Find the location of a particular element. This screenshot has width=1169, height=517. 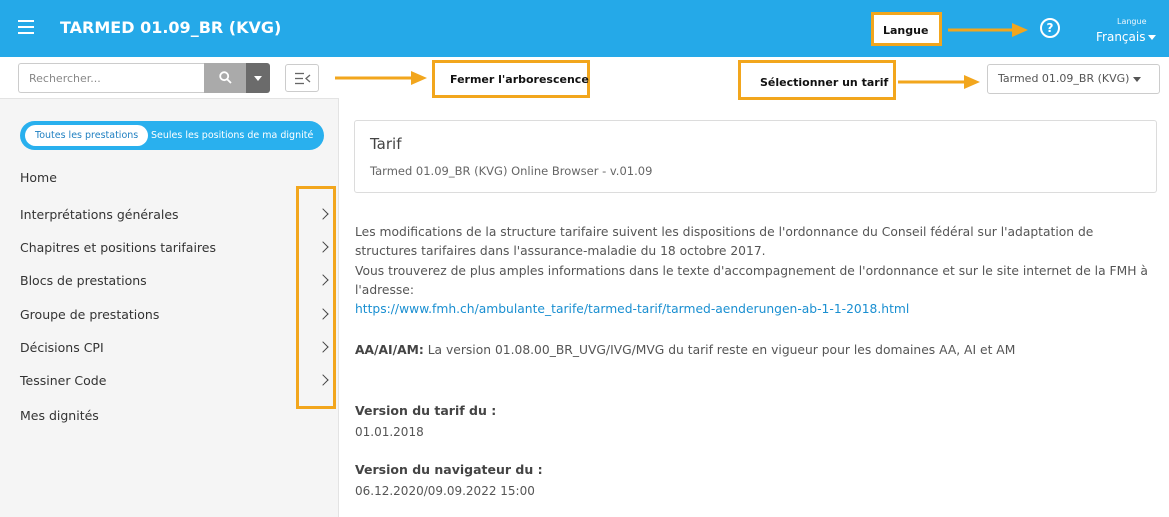

collapse-tree-icon is located at coordinates (303, 78).